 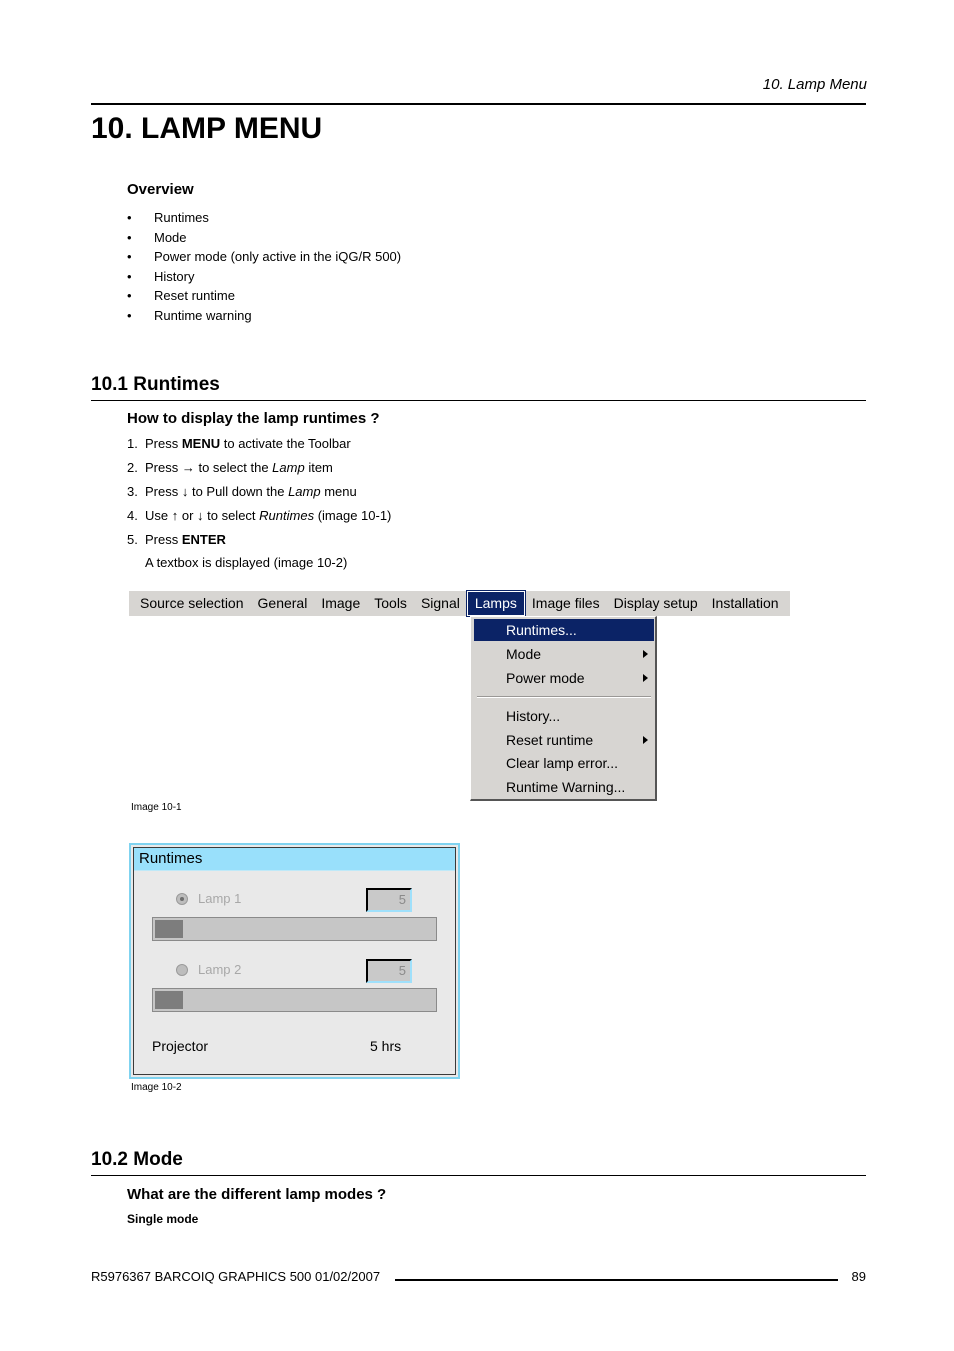 What do you see at coordinates (656, 603) in the screenshot?
I see `toolbar-item-display-setup: Display setup` at bounding box center [656, 603].